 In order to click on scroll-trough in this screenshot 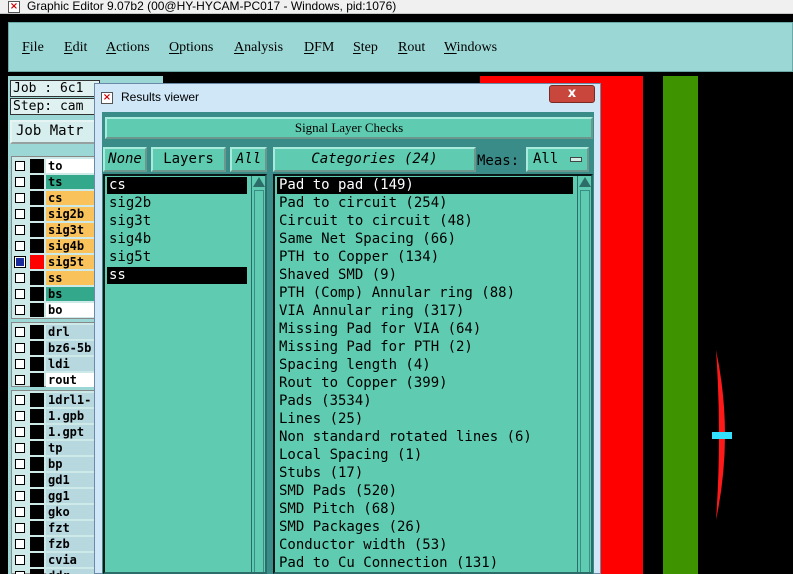, I will do `click(585, 381)`.